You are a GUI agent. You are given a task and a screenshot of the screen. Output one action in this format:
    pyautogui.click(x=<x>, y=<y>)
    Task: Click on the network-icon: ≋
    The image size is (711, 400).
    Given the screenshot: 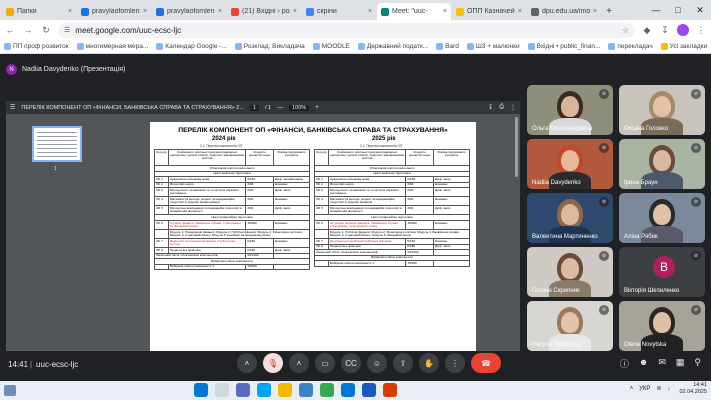 What is the action you would take?
    pyautogui.click(x=658, y=388)
    